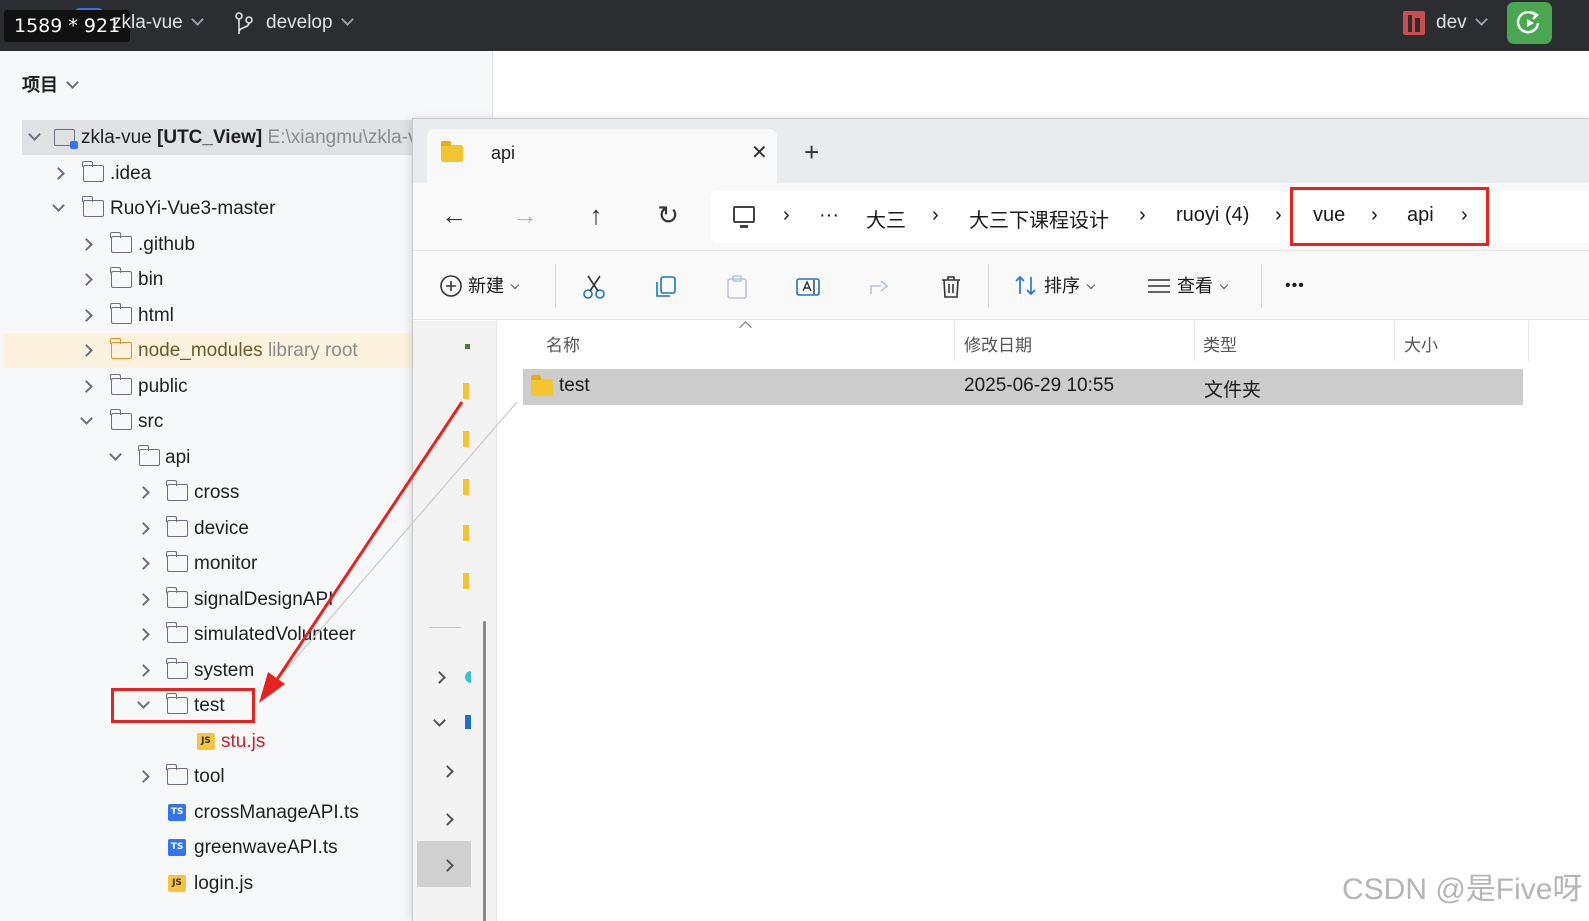 Image resolution: width=1589 pixels, height=921 pixels. What do you see at coordinates (744, 217) in the screenshot?
I see `this-pc-icon` at bounding box center [744, 217].